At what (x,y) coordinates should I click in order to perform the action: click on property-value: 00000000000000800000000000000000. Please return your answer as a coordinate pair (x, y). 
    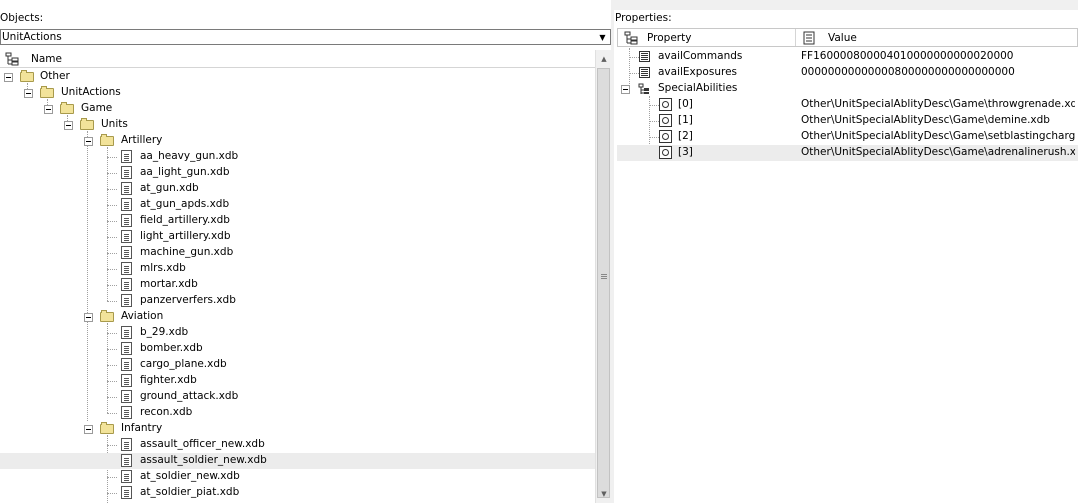
    Looking at the image, I should click on (938, 72).